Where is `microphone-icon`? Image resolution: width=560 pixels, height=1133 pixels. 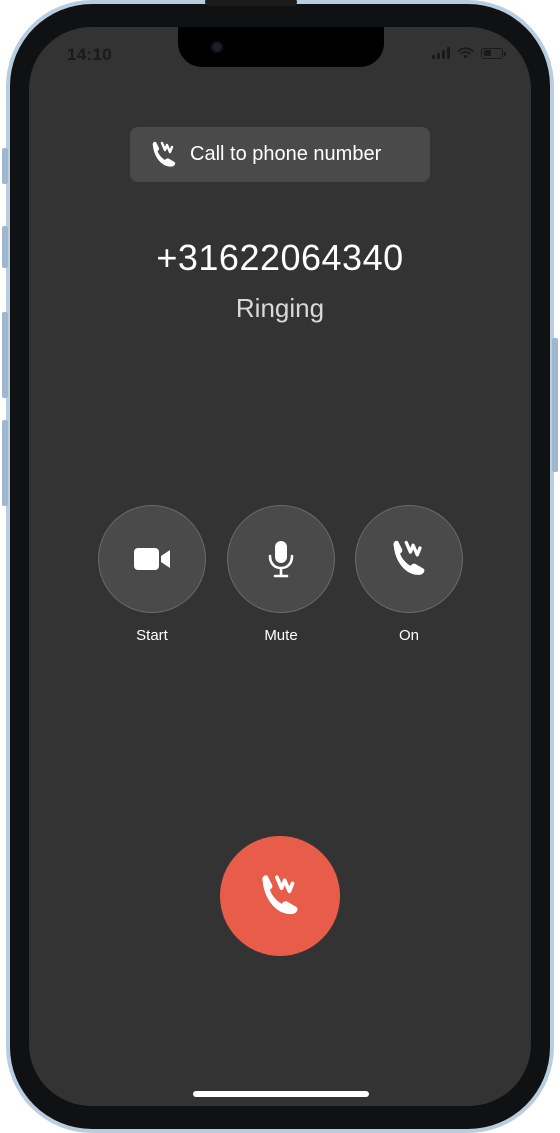
microphone-icon is located at coordinates (281, 559).